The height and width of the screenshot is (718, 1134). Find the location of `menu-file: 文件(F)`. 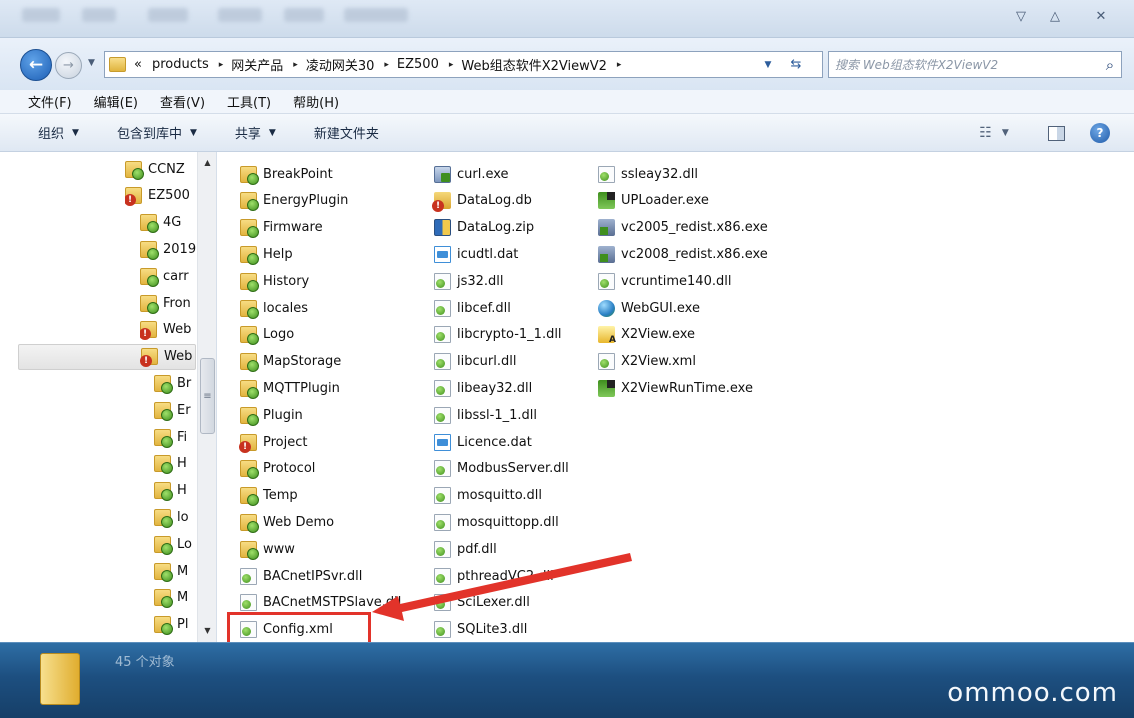

menu-file: 文件(F) is located at coordinates (50, 101).